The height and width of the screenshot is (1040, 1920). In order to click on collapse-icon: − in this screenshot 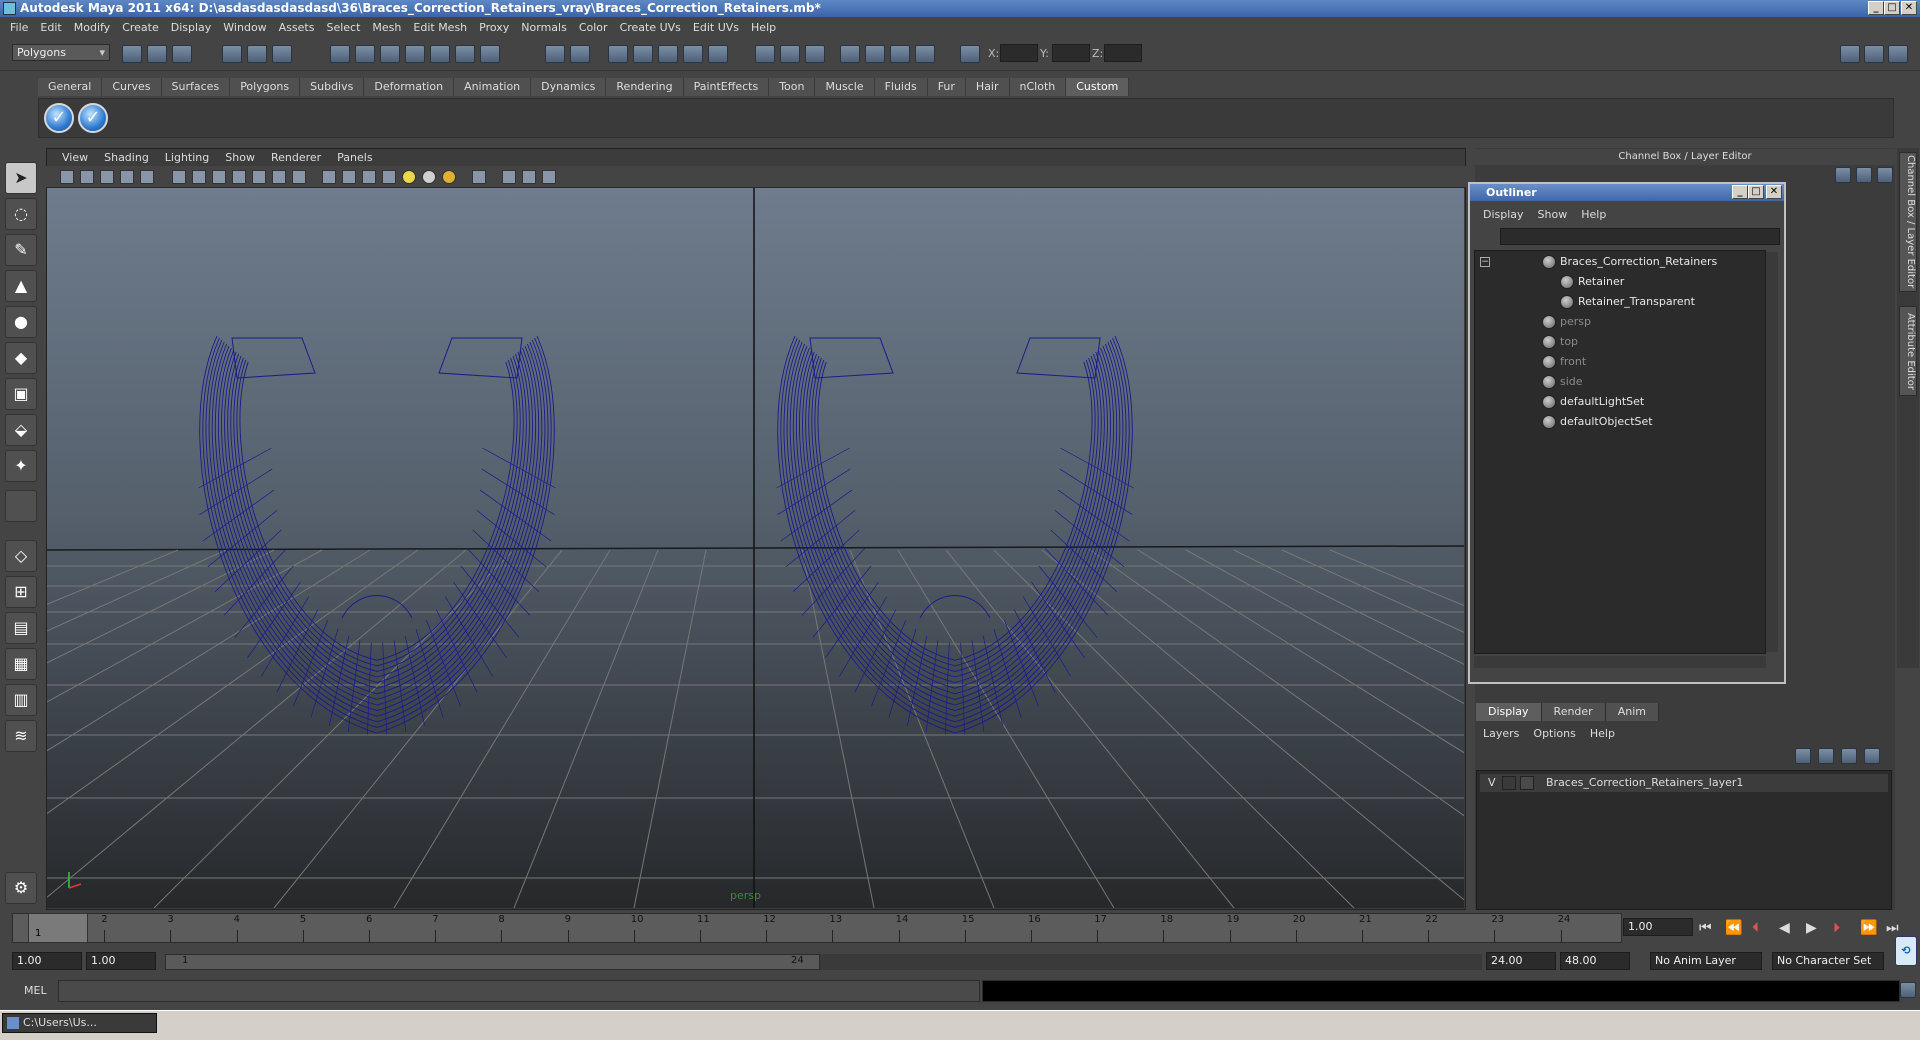, I will do `click(1485, 262)`.